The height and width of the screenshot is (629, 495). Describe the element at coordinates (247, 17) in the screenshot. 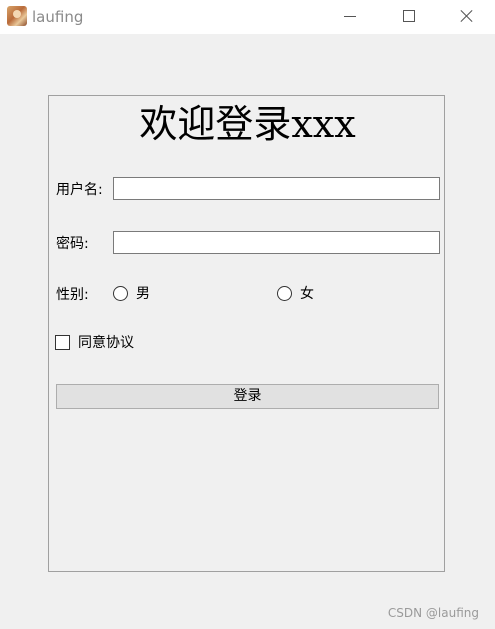

I see `title-bar: laufing` at that location.